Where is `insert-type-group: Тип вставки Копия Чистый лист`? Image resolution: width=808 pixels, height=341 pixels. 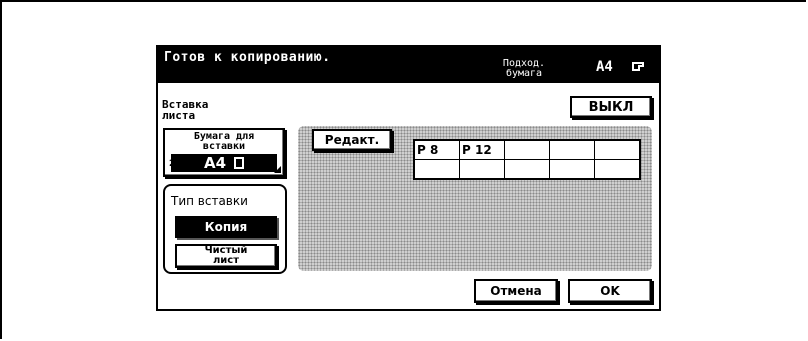 insert-type-group: Тип вставки Копия Чистый лист is located at coordinates (225, 229).